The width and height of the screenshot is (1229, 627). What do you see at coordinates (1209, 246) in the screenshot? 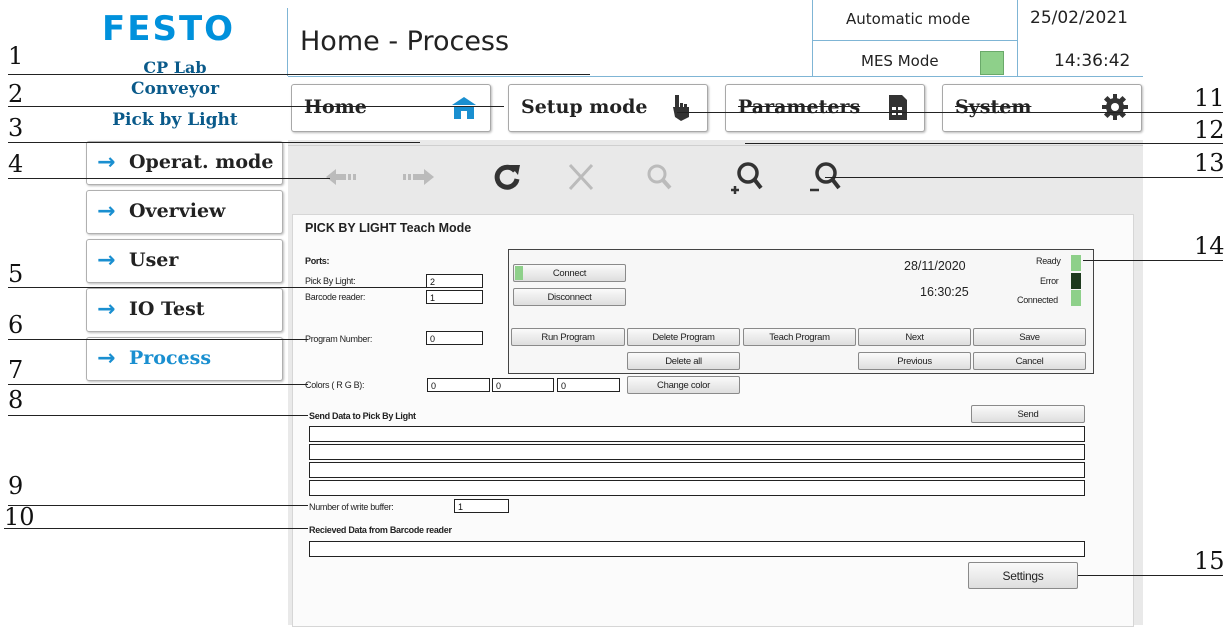
I see `callout-14: 14` at bounding box center [1209, 246].